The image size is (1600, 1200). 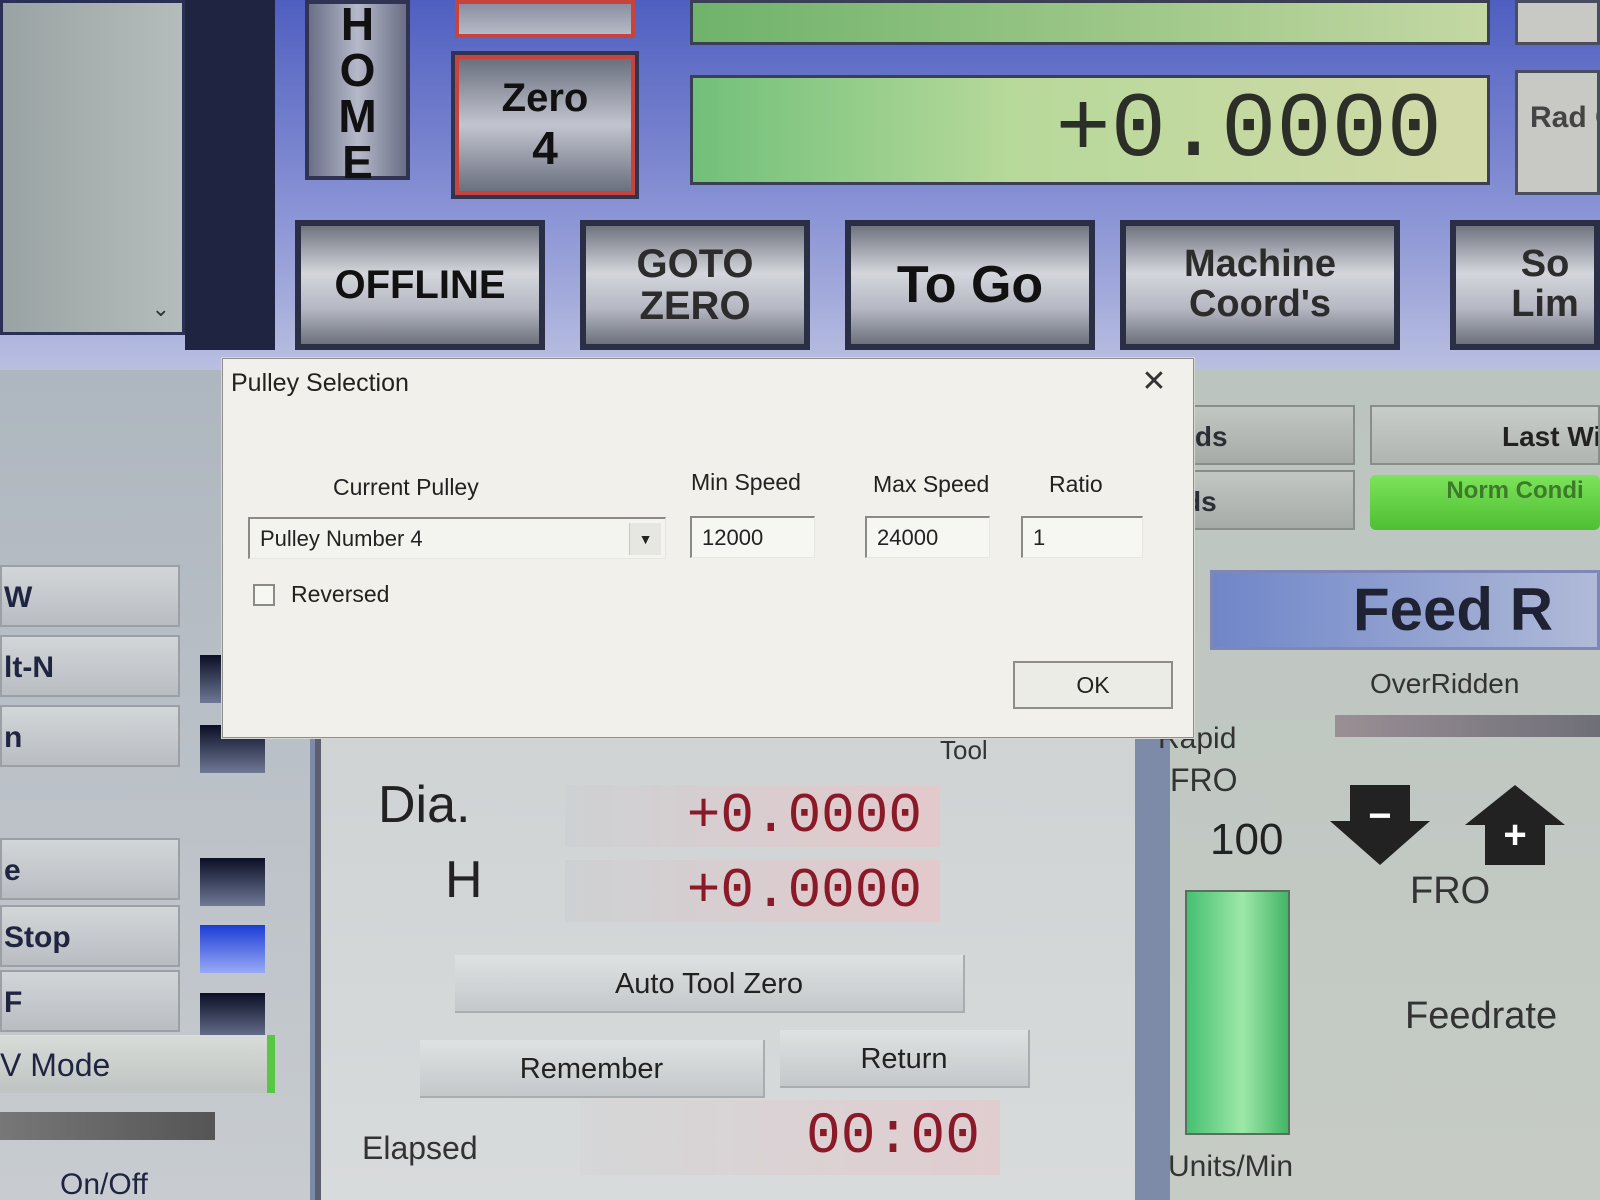 I want to click on ratio-input: 1, so click(x=1082, y=537).